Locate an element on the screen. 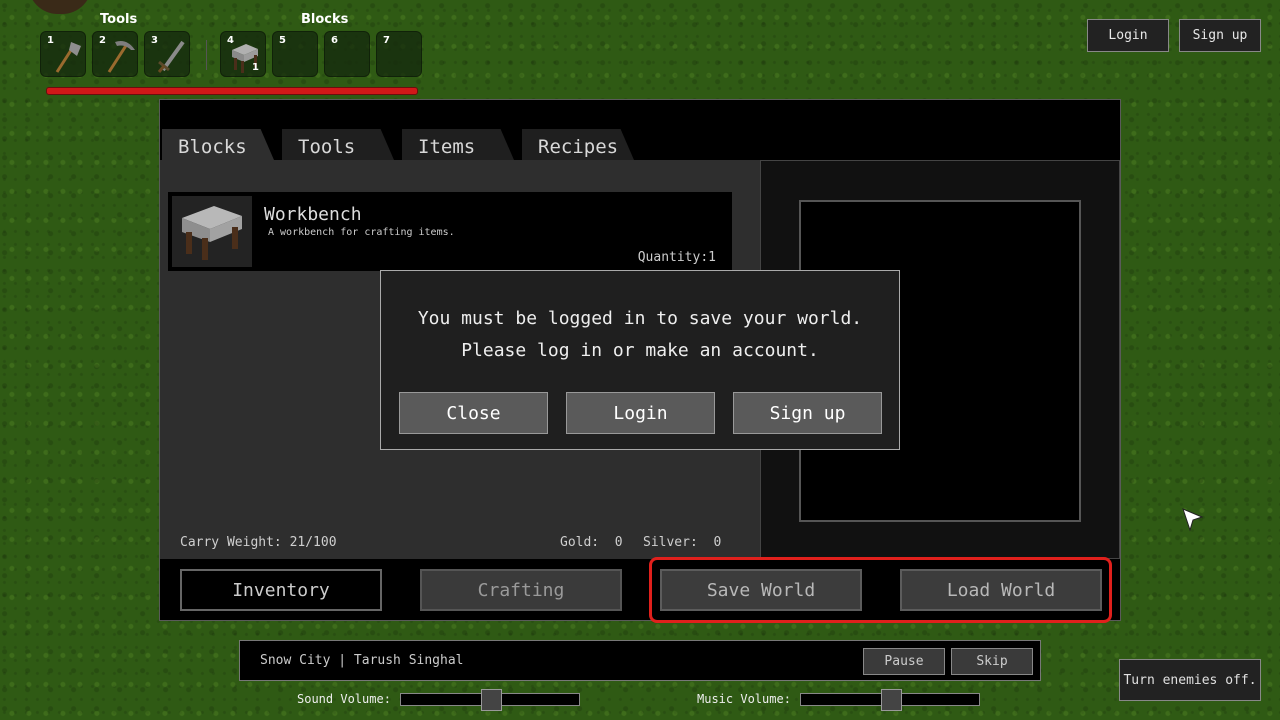  inventory-button: Inventory is located at coordinates (281, 590).